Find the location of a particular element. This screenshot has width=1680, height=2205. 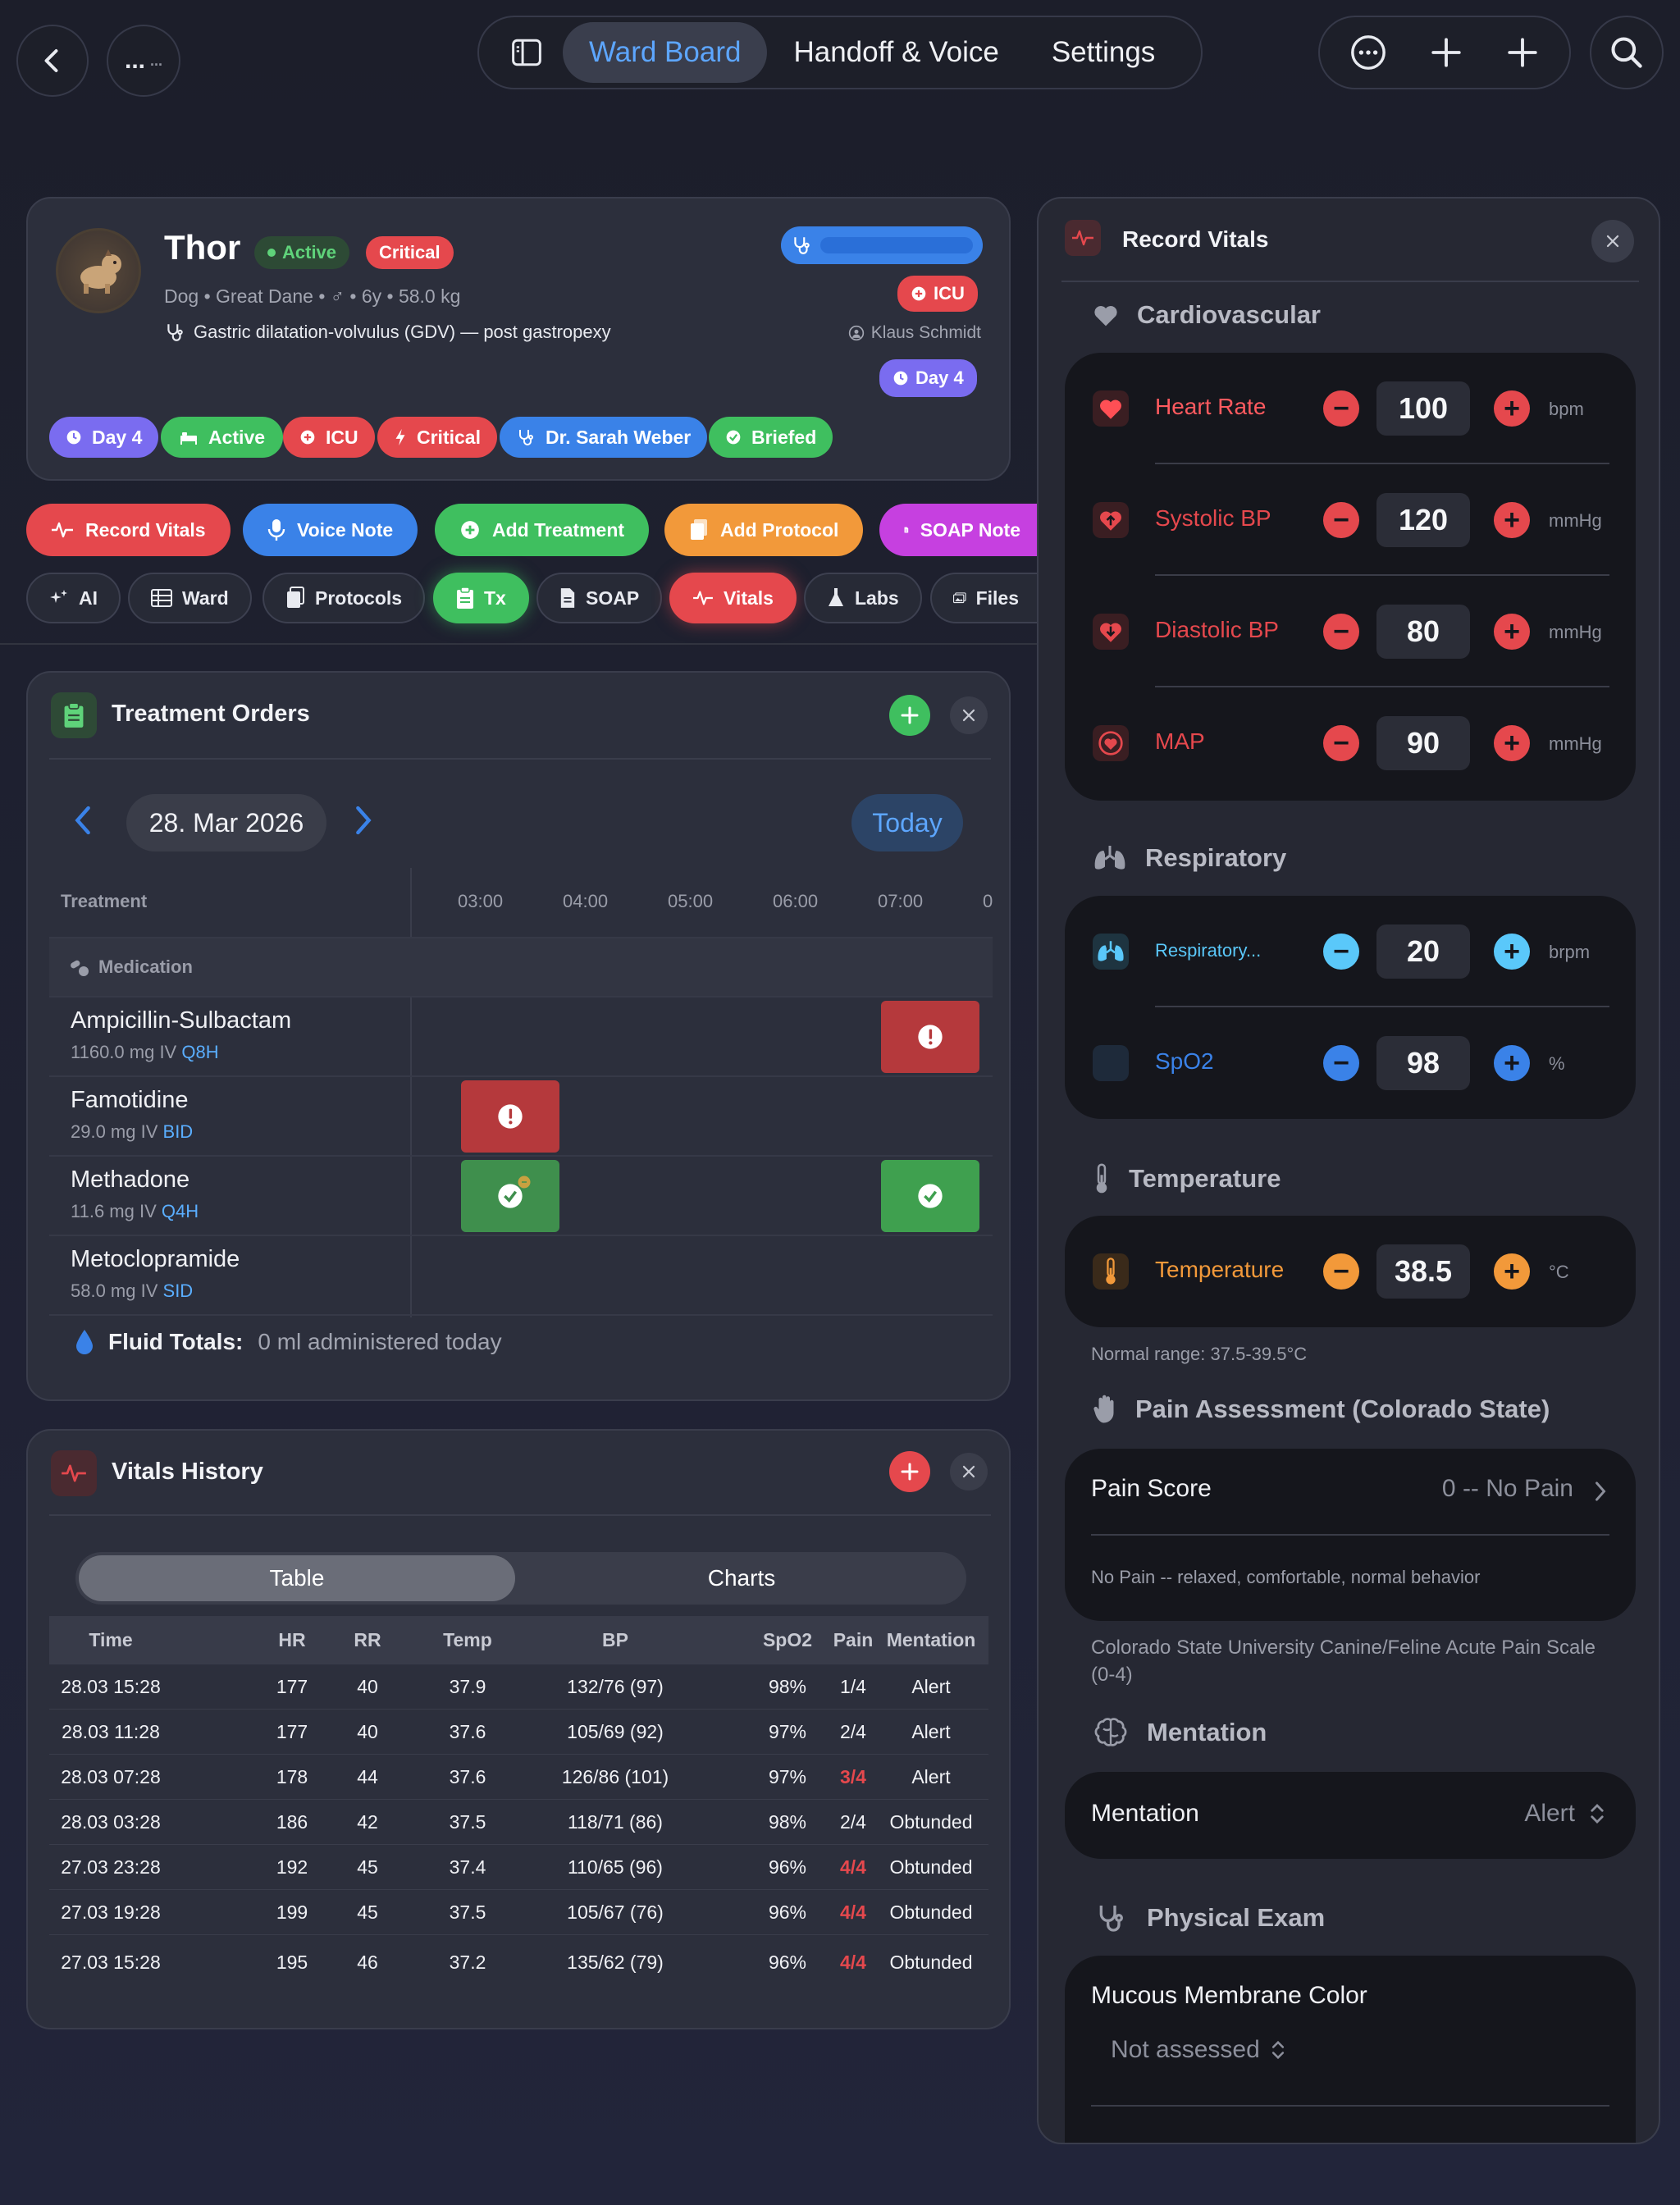

date-picker: 28. Mar 2026 is located at coordinates (226, 823).